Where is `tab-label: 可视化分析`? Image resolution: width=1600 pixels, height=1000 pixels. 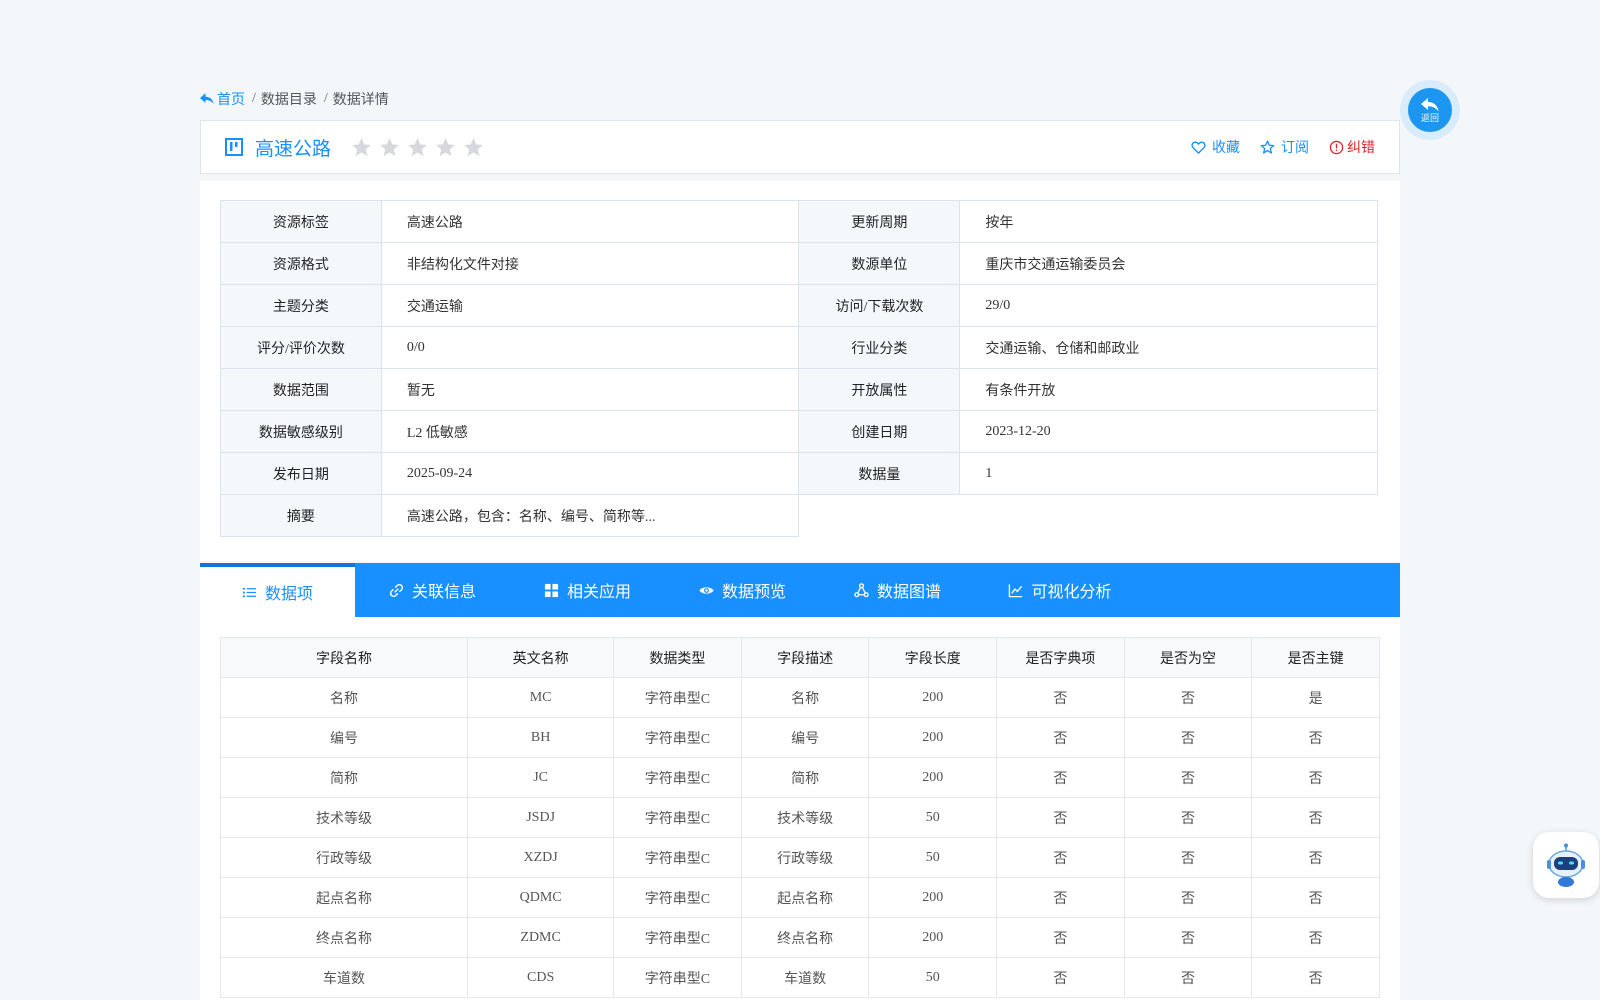
tab-label: 可视化分析 is located at coordinates (1071, 592).